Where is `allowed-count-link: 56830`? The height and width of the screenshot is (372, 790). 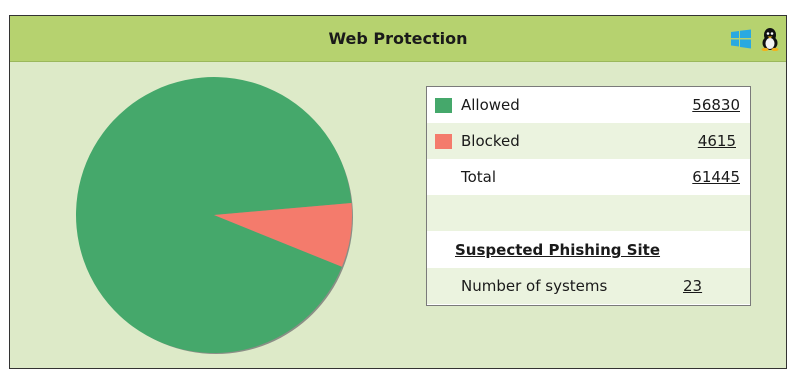
allowed-count-link: 56830 is located at coordinates (716, 105).